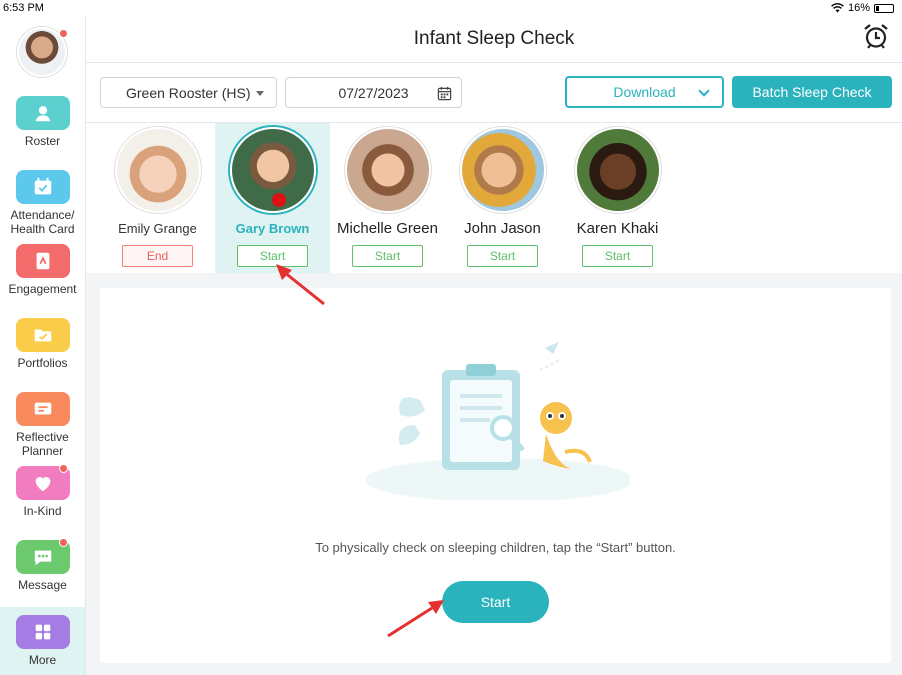  I want to click on date-value: 07/27/2023, so click(373, 92).